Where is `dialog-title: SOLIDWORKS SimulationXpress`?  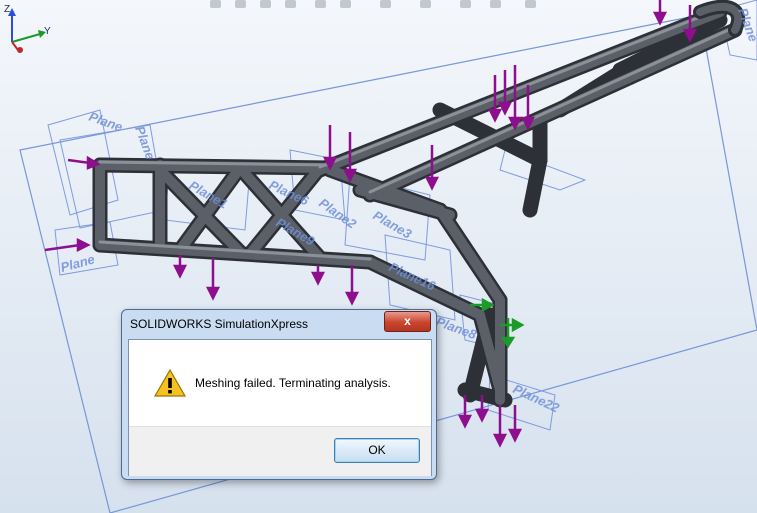
dialog-title: SOLIDWORKS SimulationXpress is located at coordinates (219, 324).